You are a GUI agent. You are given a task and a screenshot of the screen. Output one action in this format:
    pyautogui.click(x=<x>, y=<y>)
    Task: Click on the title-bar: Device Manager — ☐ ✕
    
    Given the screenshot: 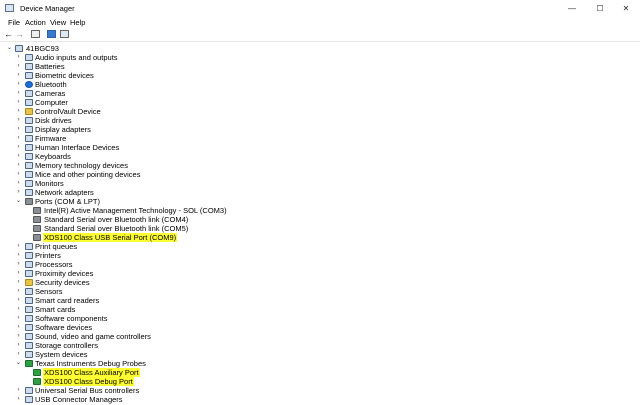 What is the action you would take?
    pyautogui.click(x=320, y=8)
    